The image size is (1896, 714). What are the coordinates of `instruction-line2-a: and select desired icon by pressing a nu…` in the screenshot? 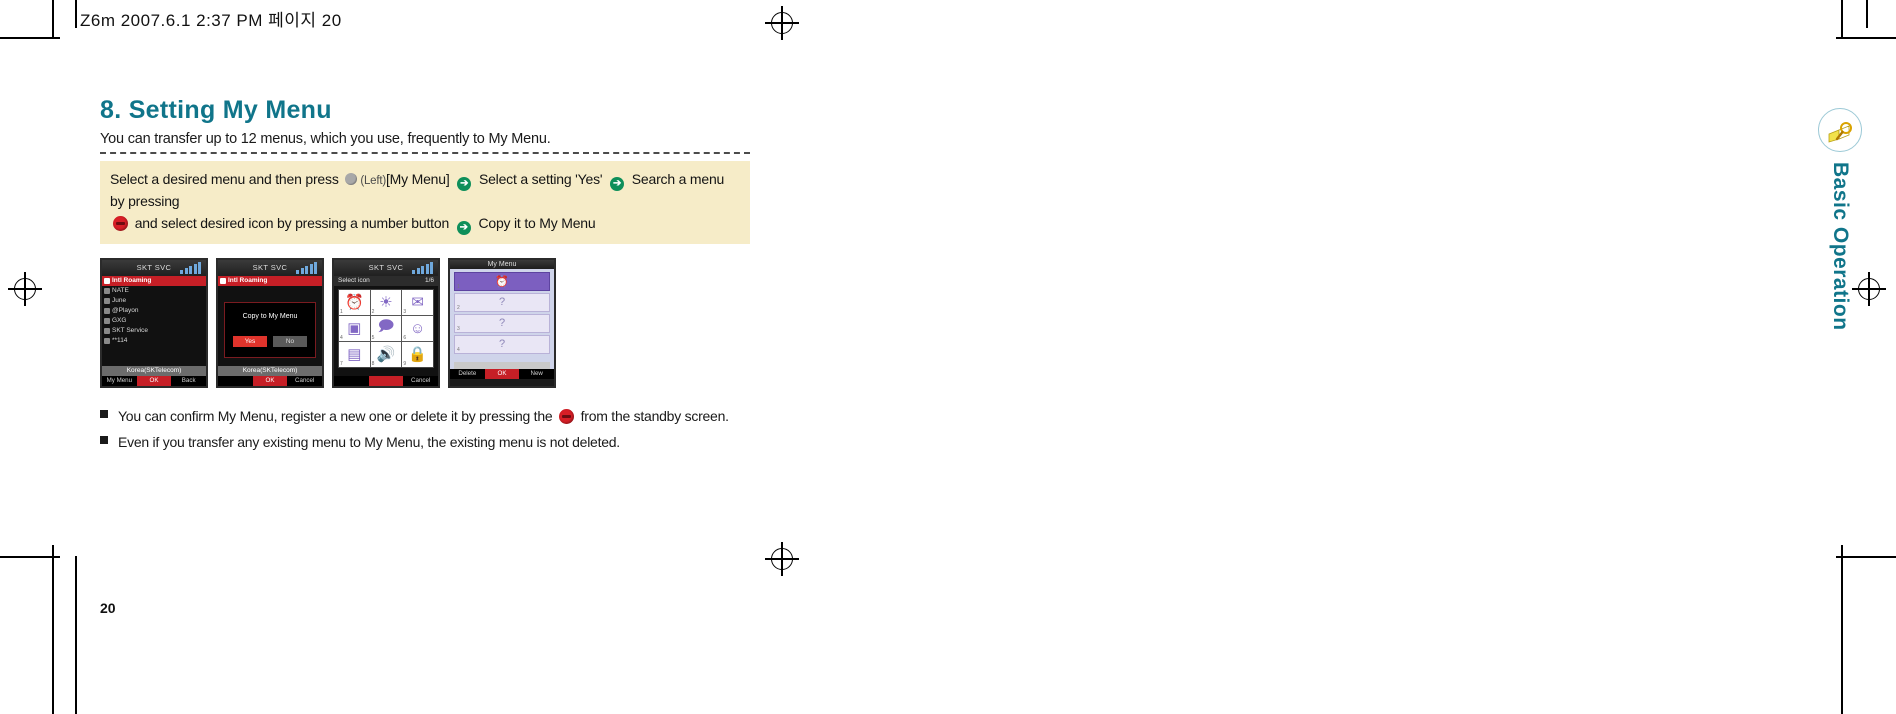 It's located at (292, 222).